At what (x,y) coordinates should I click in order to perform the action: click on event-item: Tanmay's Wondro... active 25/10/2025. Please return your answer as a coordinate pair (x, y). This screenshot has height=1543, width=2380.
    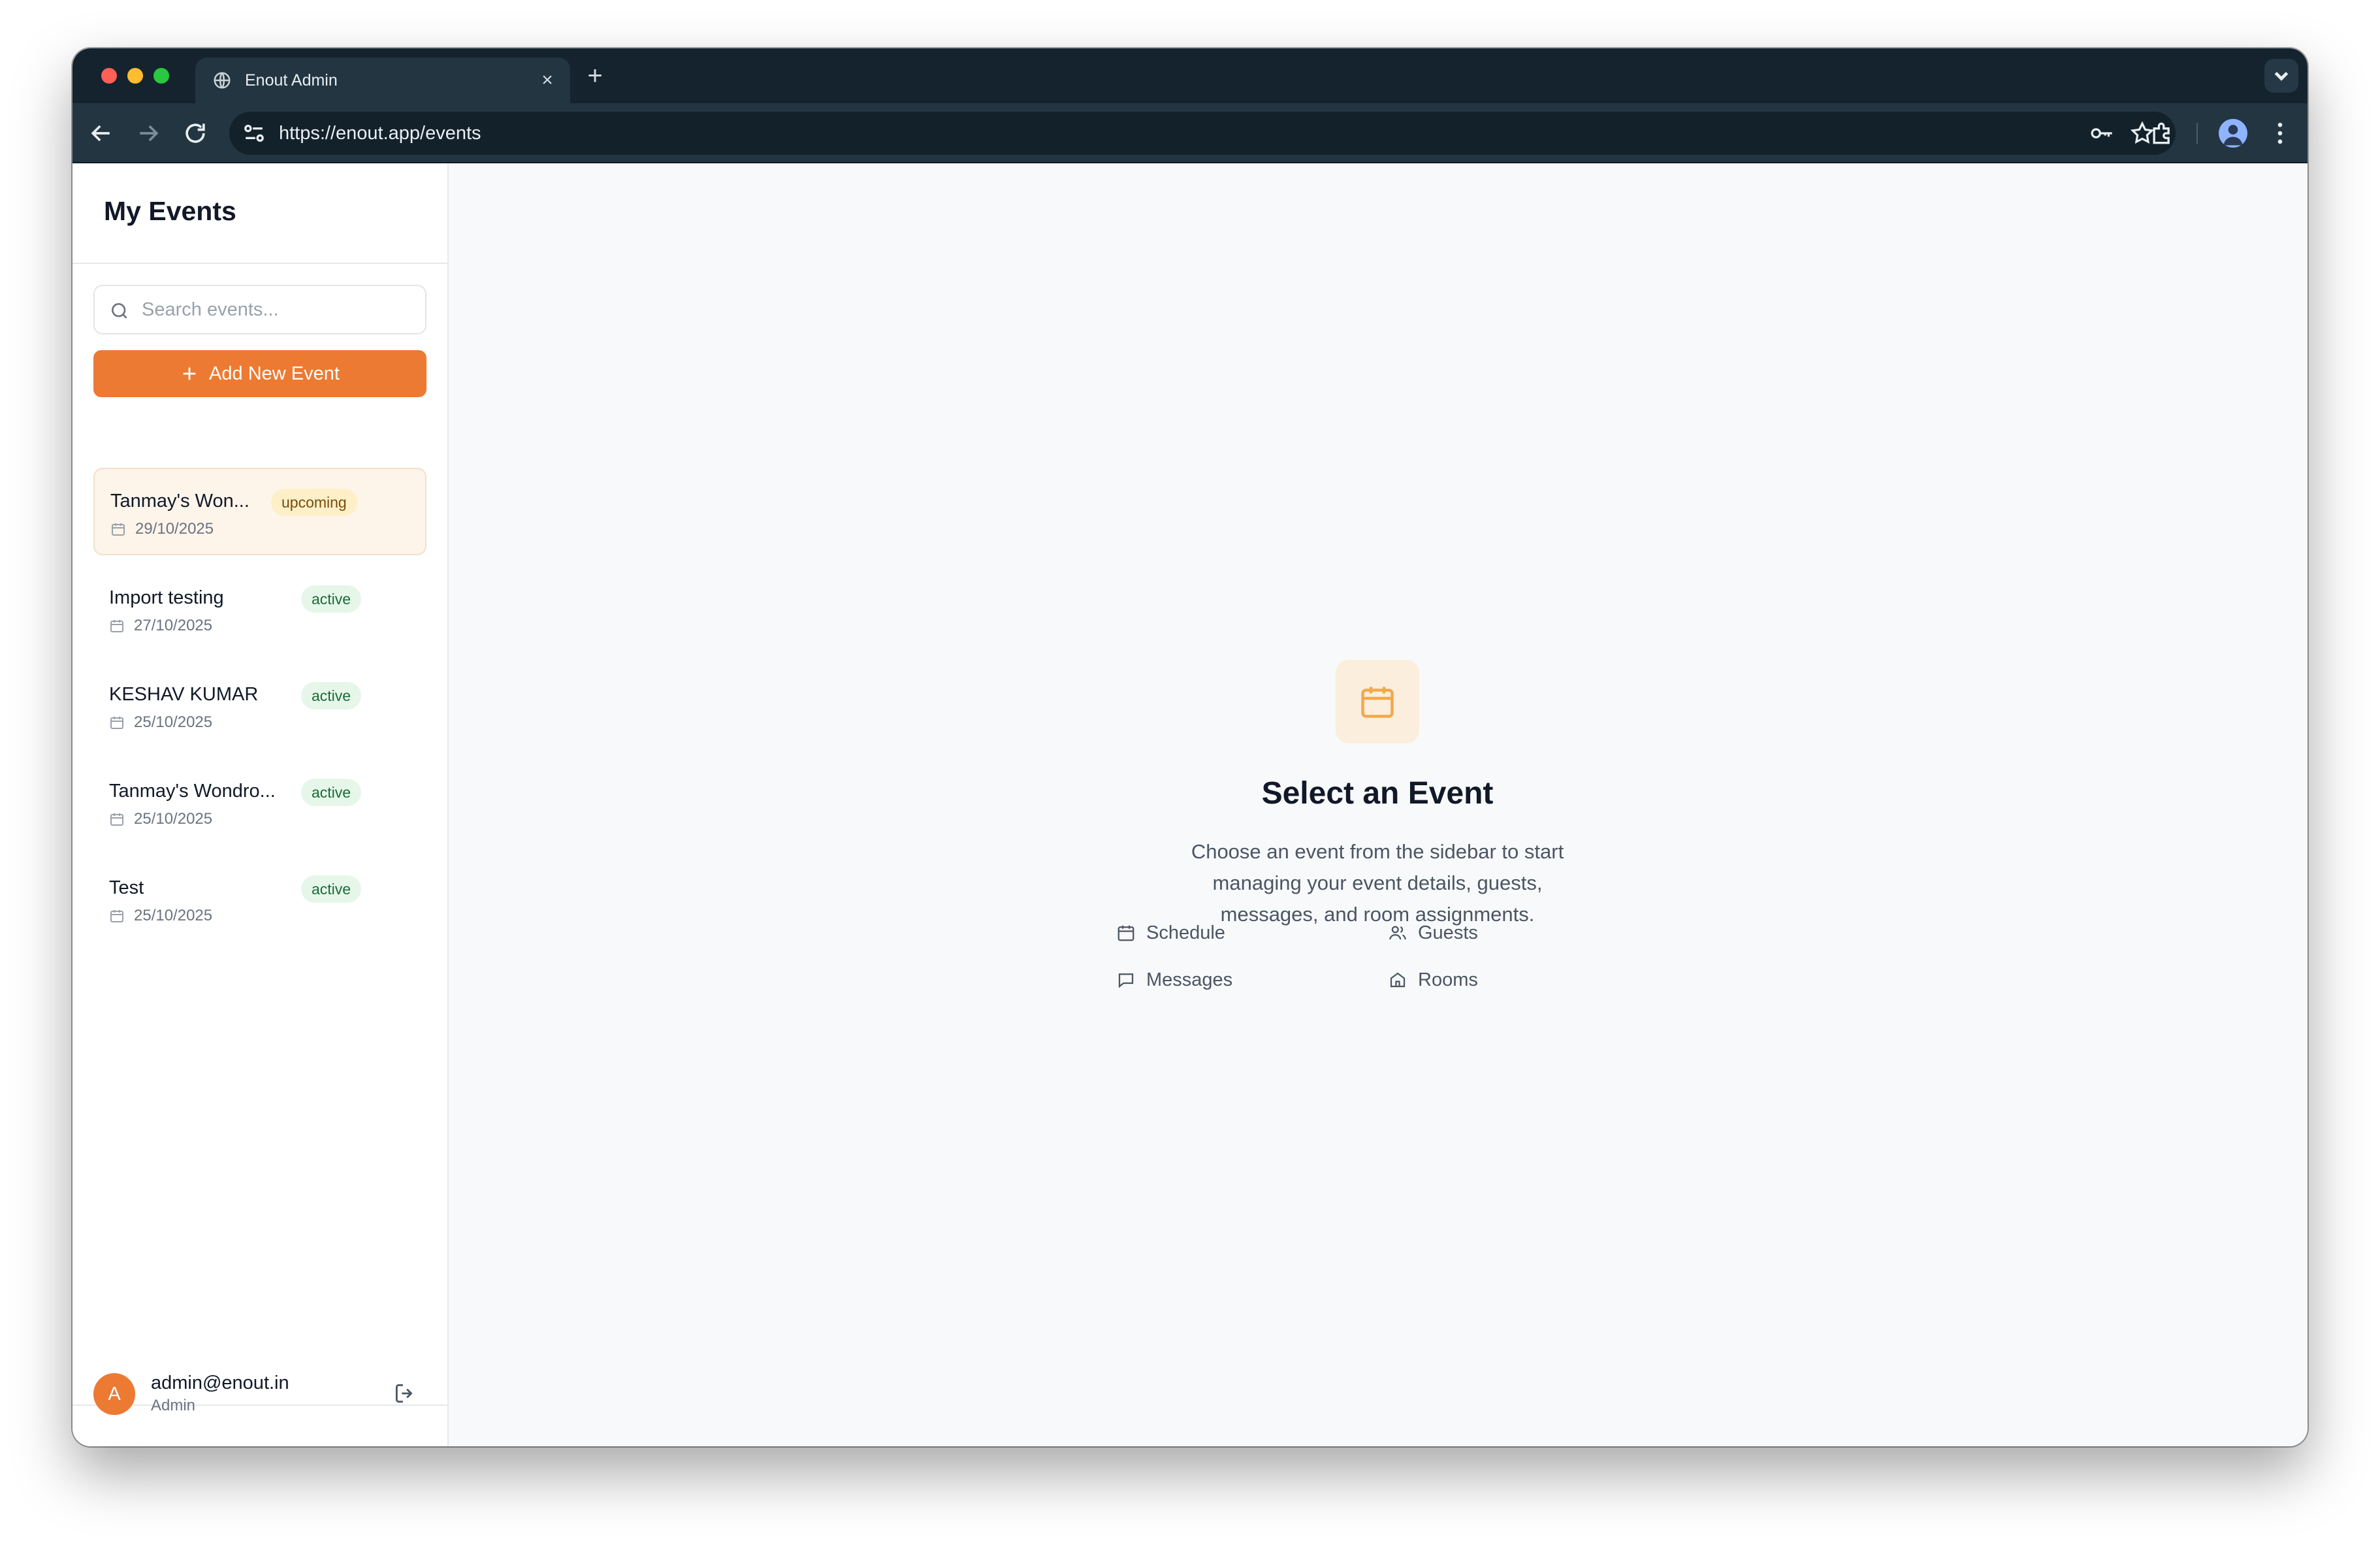
    Looking at the image, I should click on (259, 803).